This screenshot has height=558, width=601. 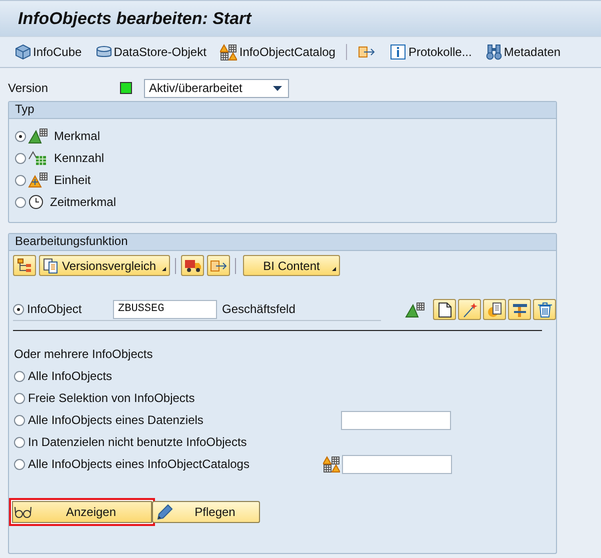 What do you see at coordinates (259, 309) in the screenshot?
I see `infoobject-description: Geschäftsfeld` at bounding box center [259, 309].